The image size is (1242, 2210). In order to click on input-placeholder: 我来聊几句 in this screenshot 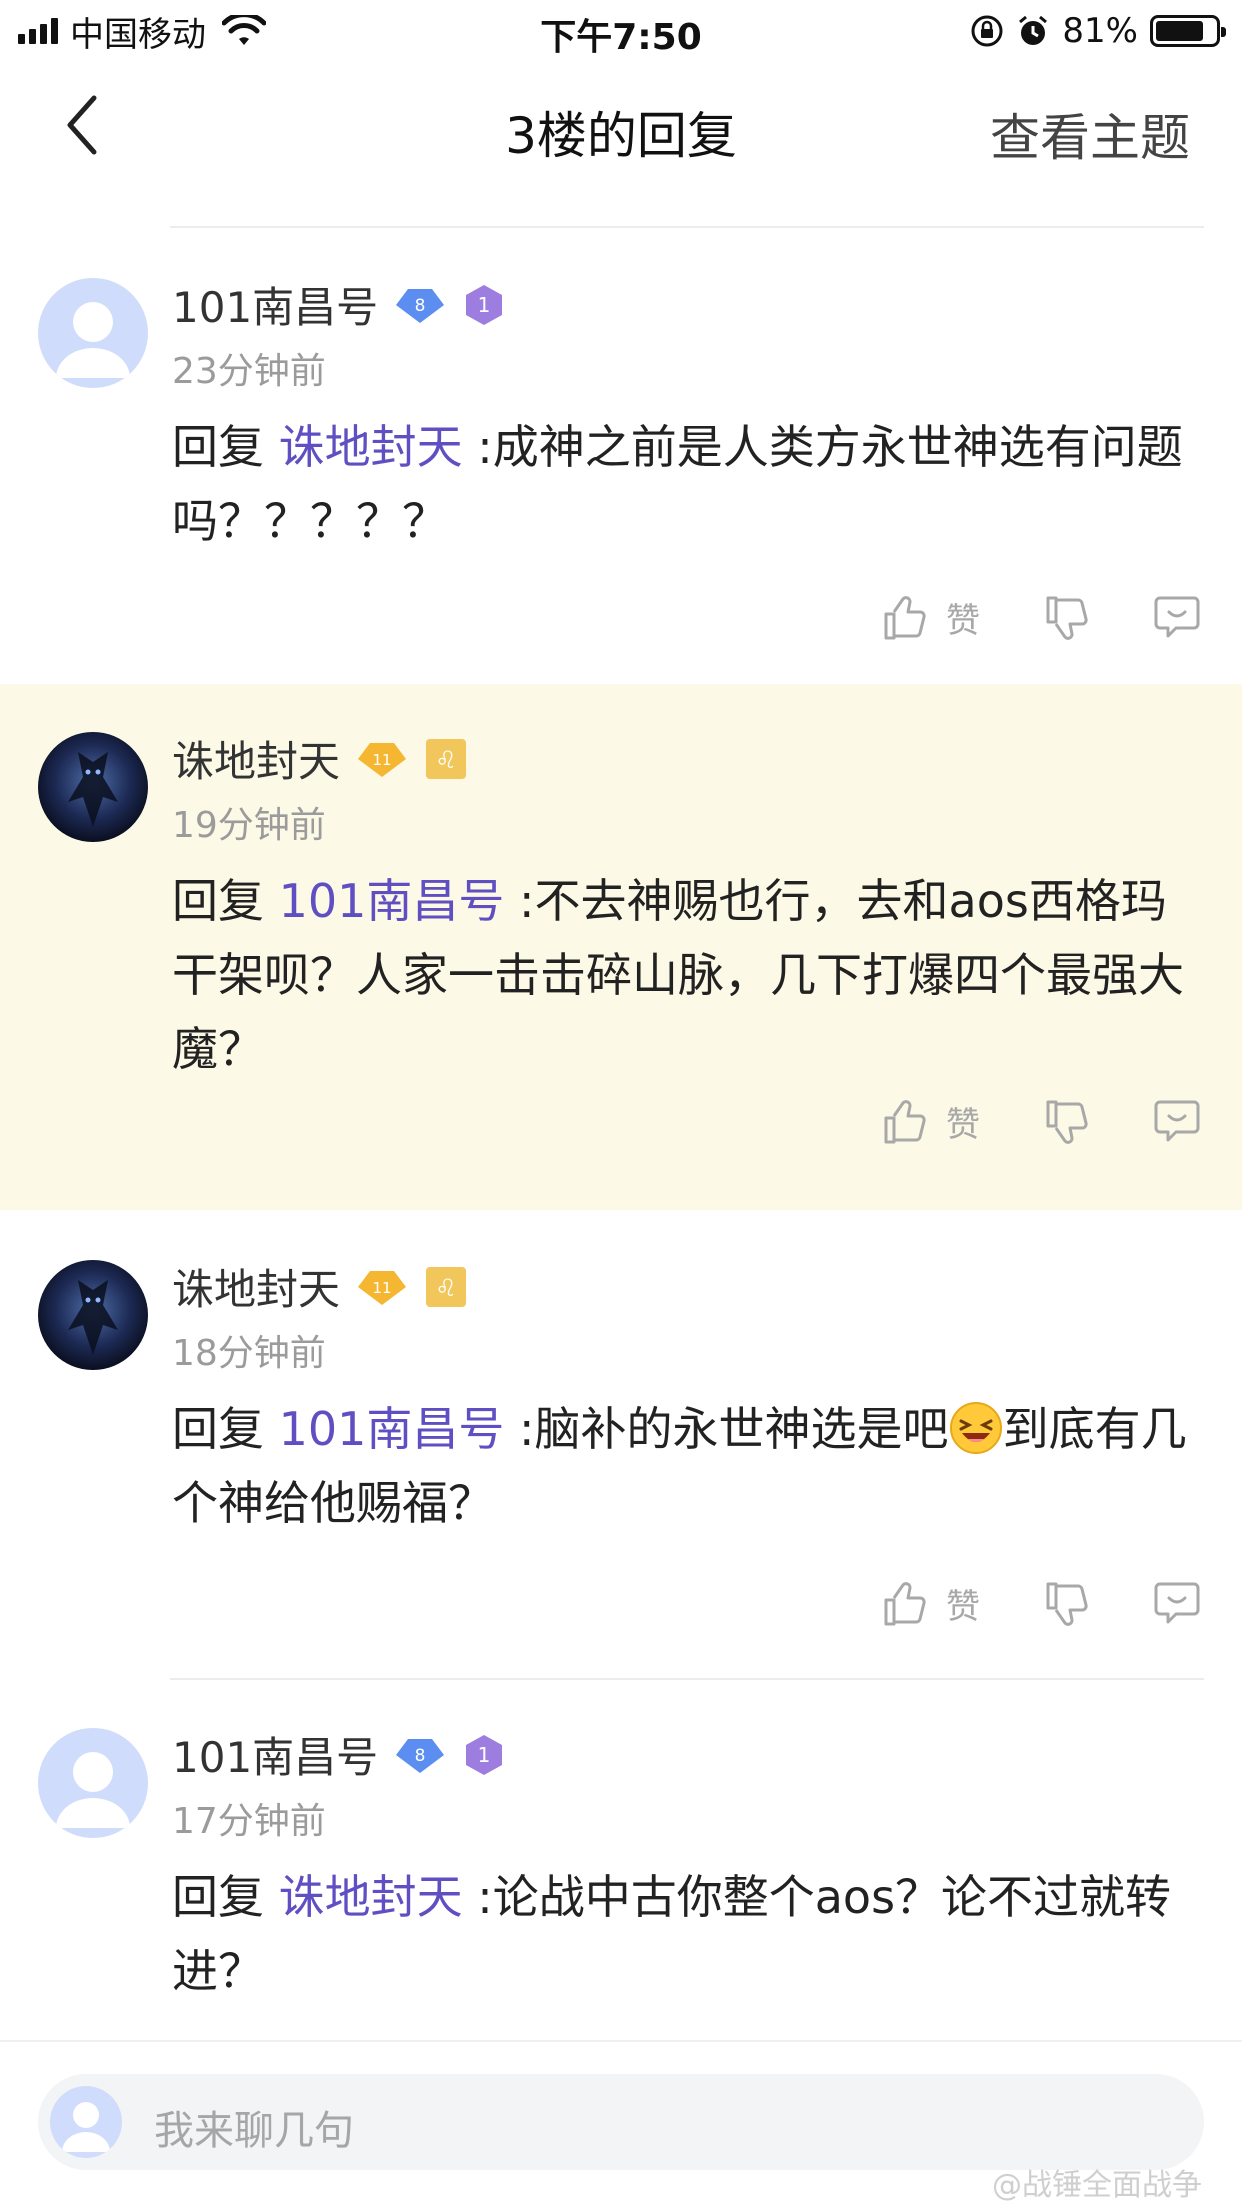, I will do `click(254, 2131)`.